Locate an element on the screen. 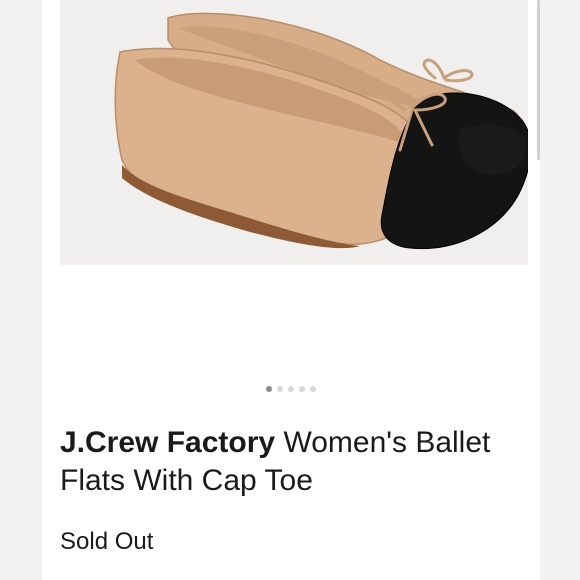 The height and width of the screenshot is (580, 580). carousel-pagination is located at coordinates (291, 389).